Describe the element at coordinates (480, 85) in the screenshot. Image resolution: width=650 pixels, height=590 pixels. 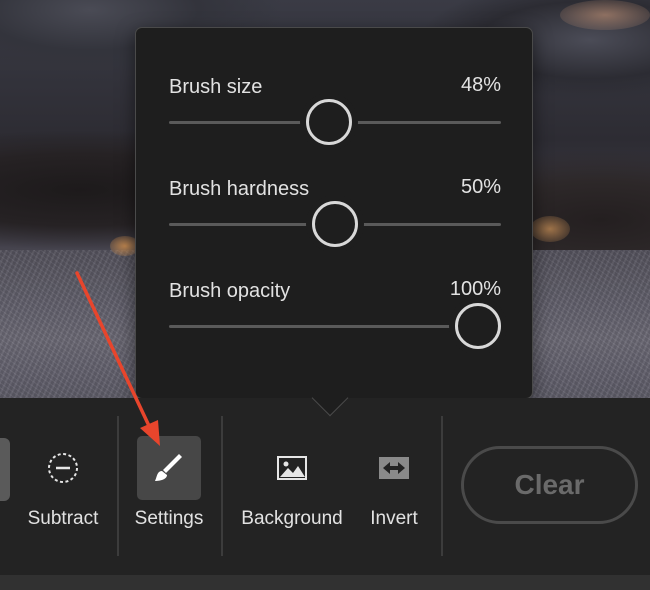
I see `brush-size-value: 48%` at that location.